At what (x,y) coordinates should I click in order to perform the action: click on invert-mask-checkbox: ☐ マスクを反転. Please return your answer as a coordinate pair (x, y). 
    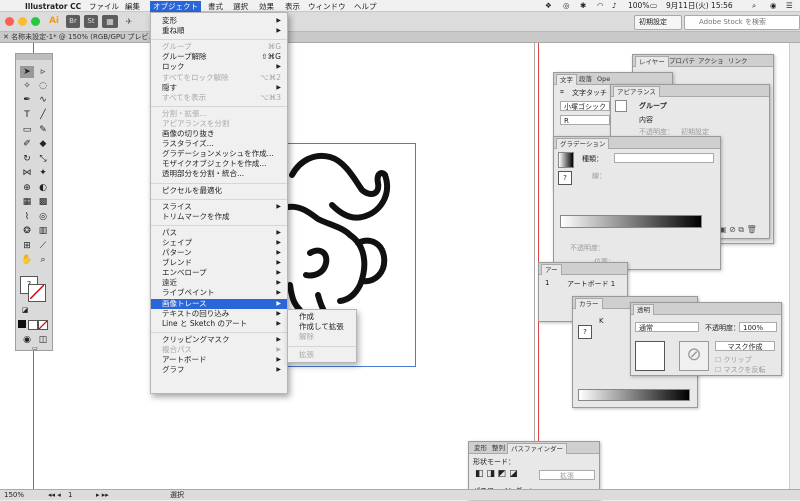
    Looking at the image, I should click on (740, 370).